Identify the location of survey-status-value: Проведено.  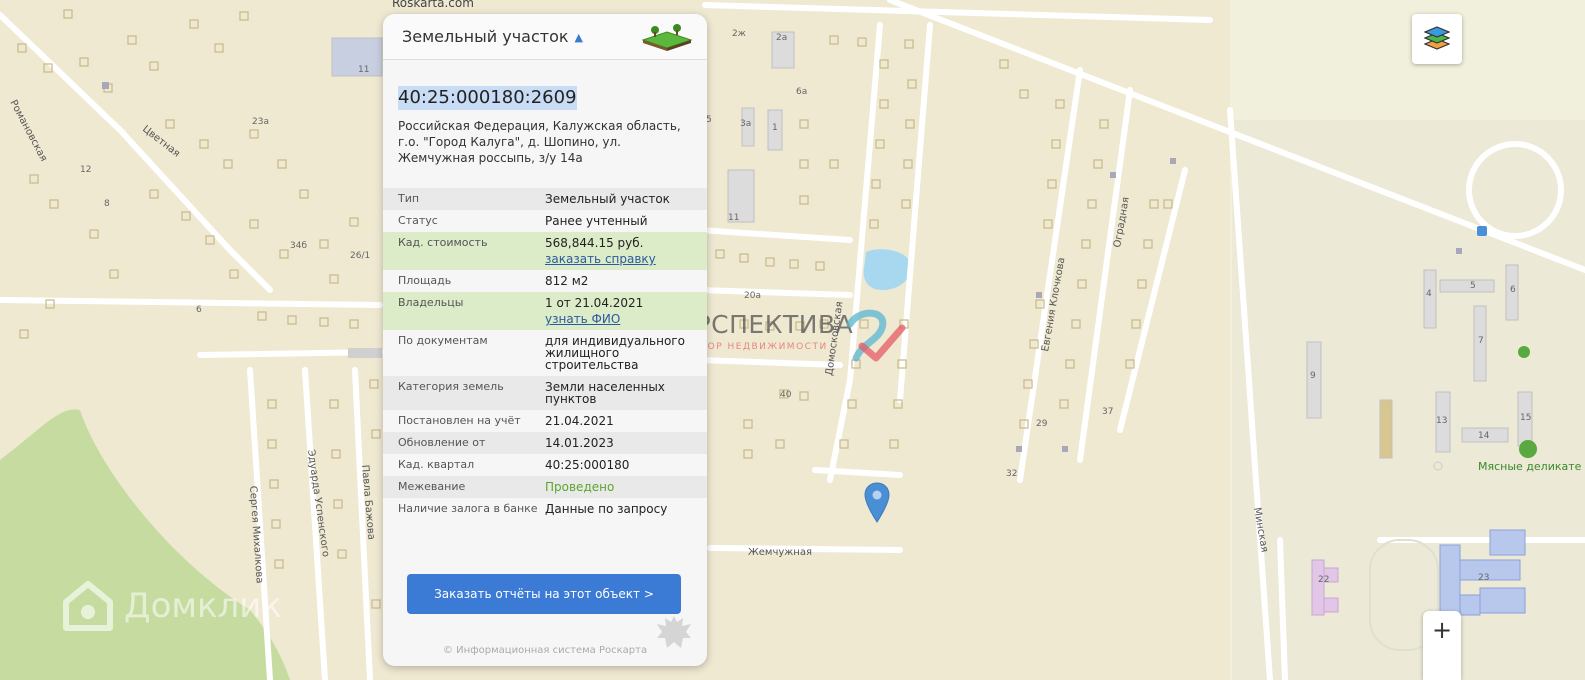
(580, 487).